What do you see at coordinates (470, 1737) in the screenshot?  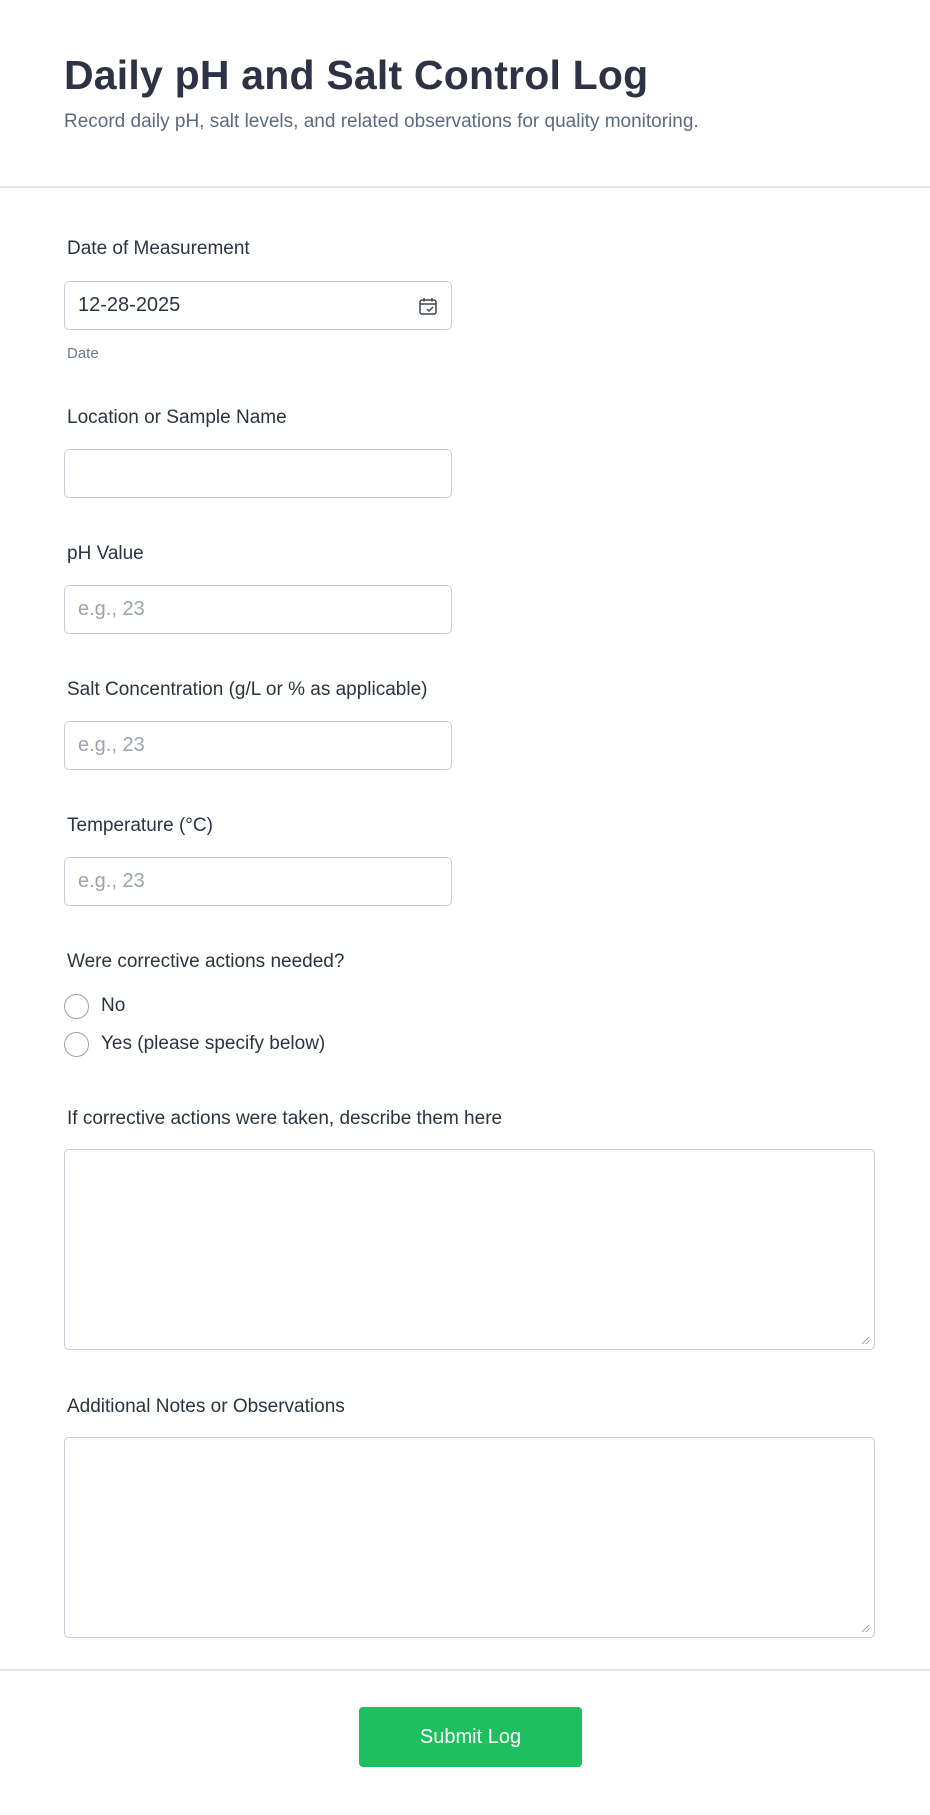 I see `submit-button: Submit Log` at bounding box center [470, 1737].